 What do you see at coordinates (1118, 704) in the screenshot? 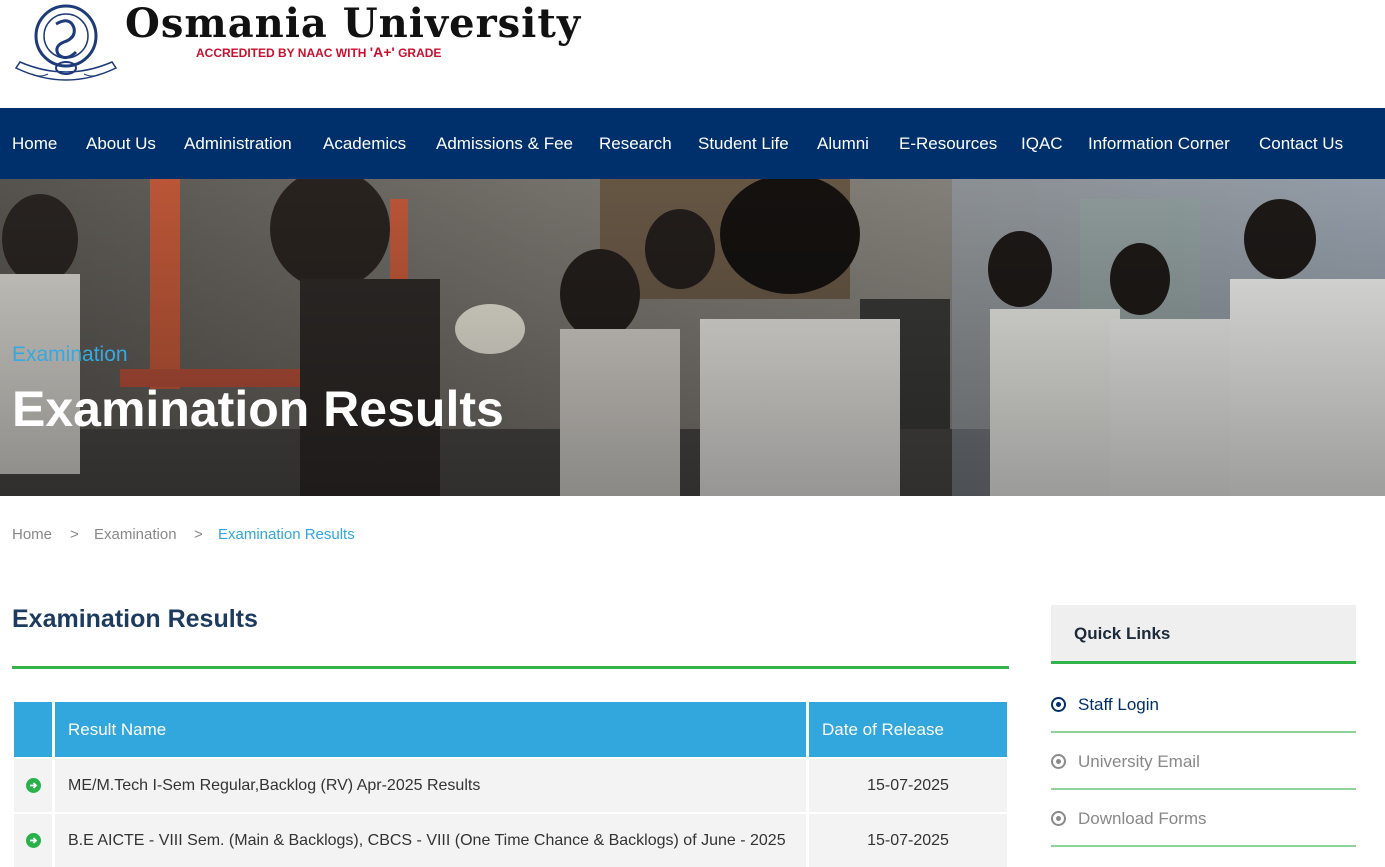
I see `quick-link-label: Staff Login` at bounding box center [1118, 704].